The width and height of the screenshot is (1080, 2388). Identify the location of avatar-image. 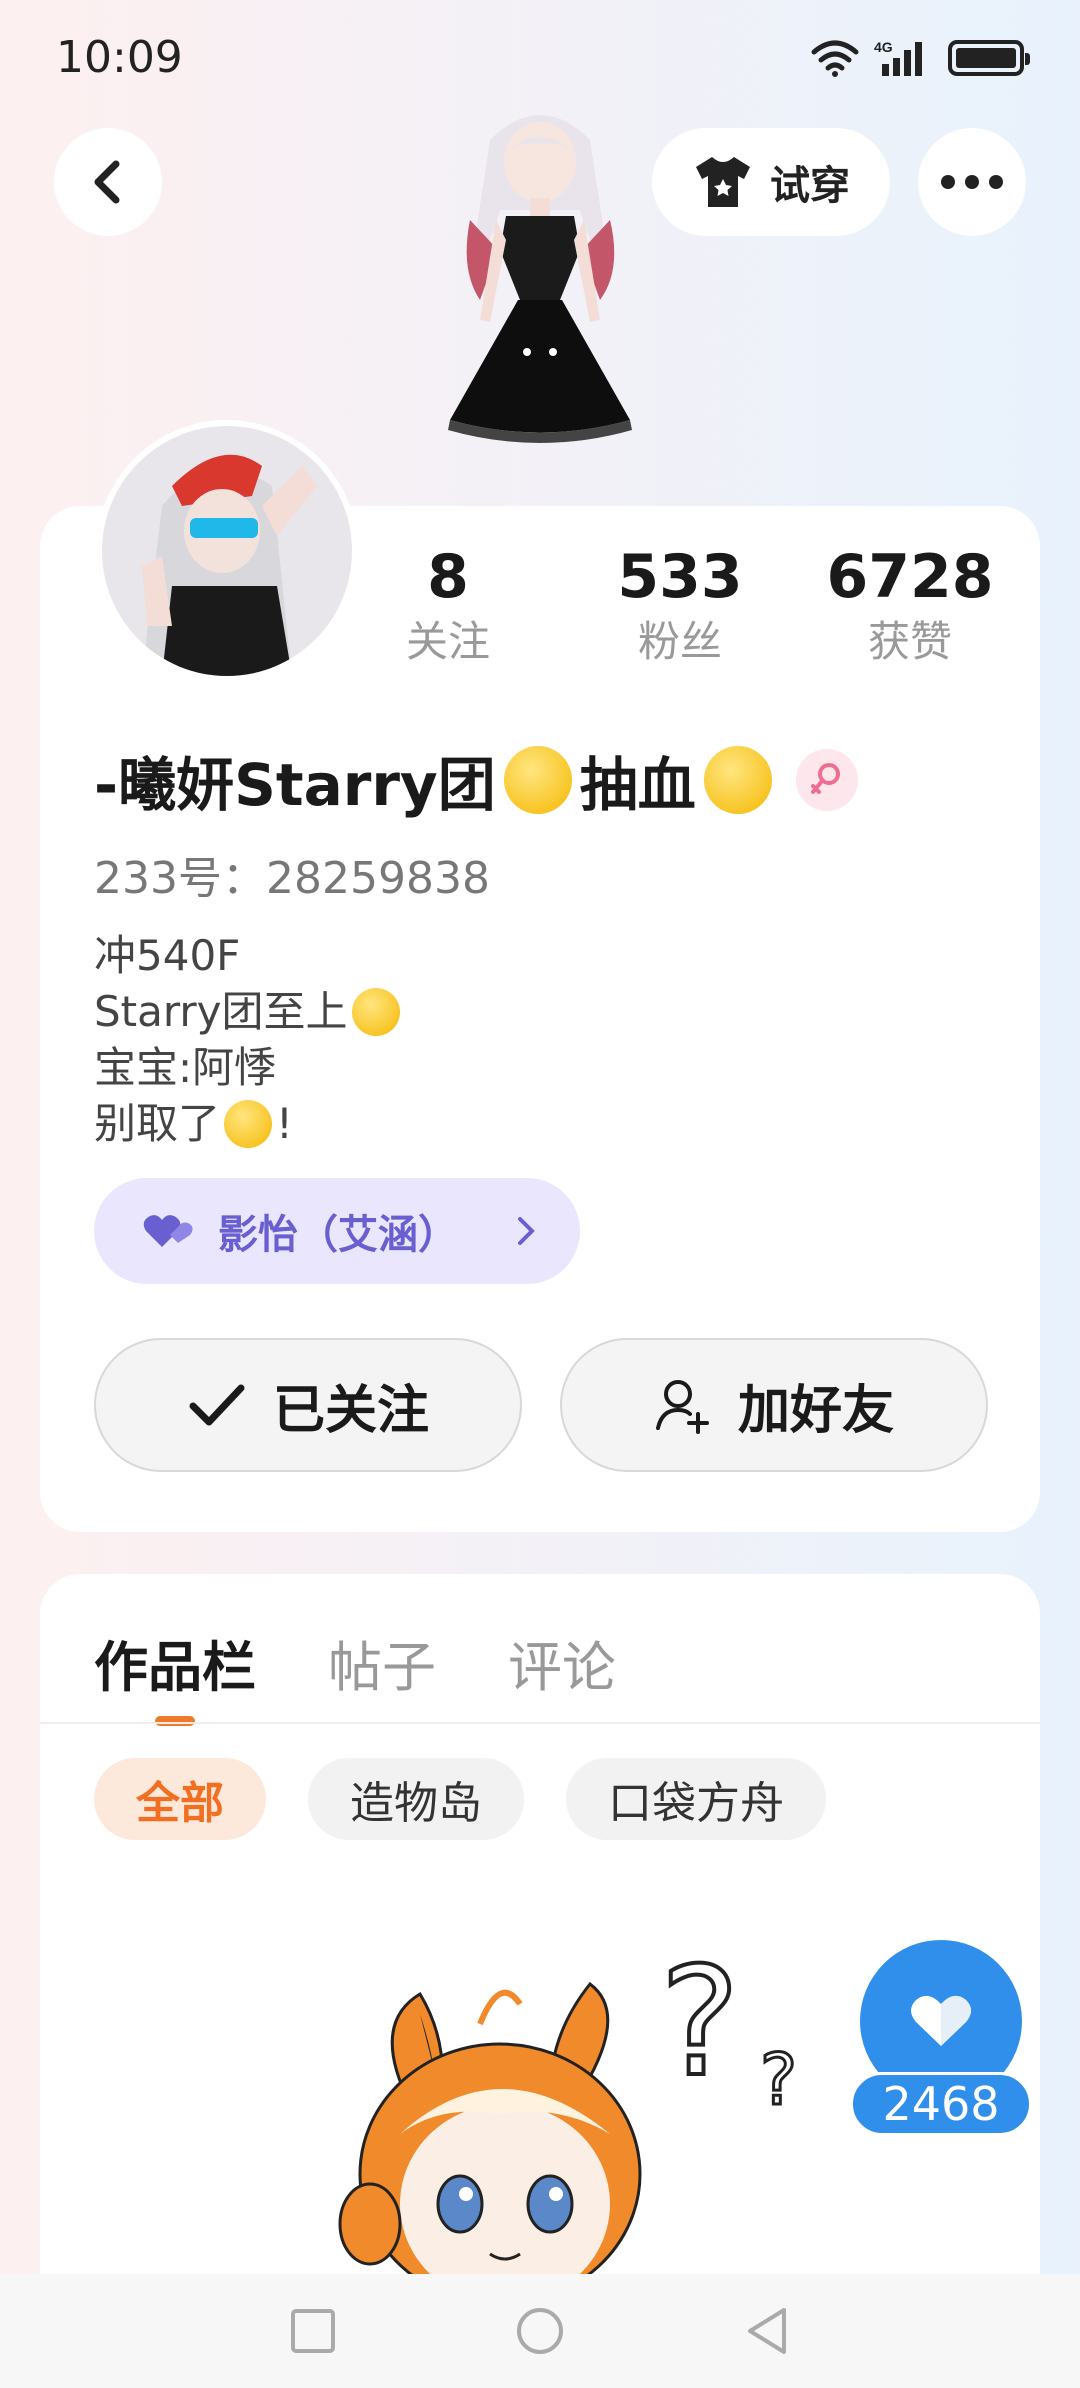
(227, 551).